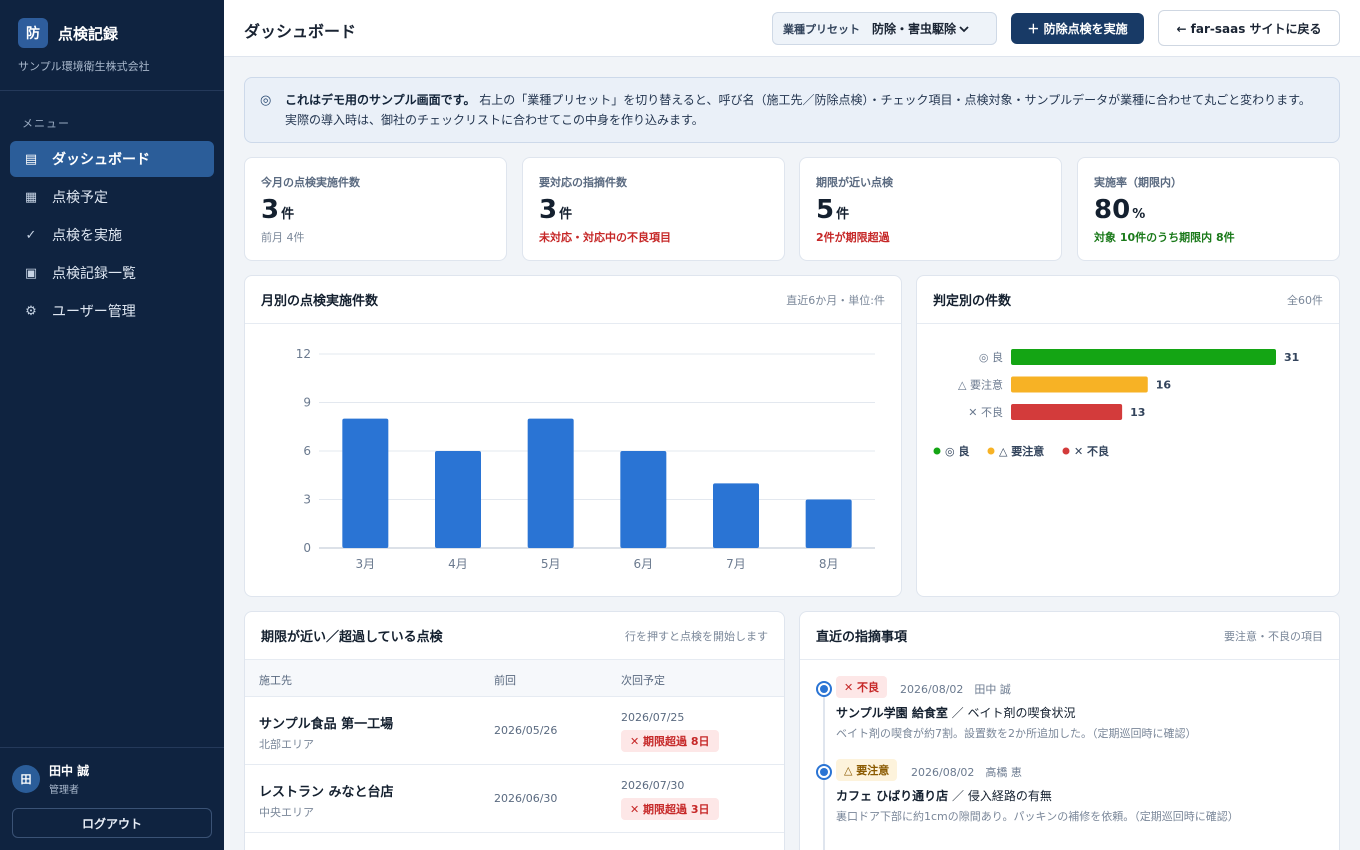  What do you see at coordinates (1164, 237) in the screenshot?
I see `stat-note: 対象 10件のうち期限内 8件` at bounding box center [1164, 237].